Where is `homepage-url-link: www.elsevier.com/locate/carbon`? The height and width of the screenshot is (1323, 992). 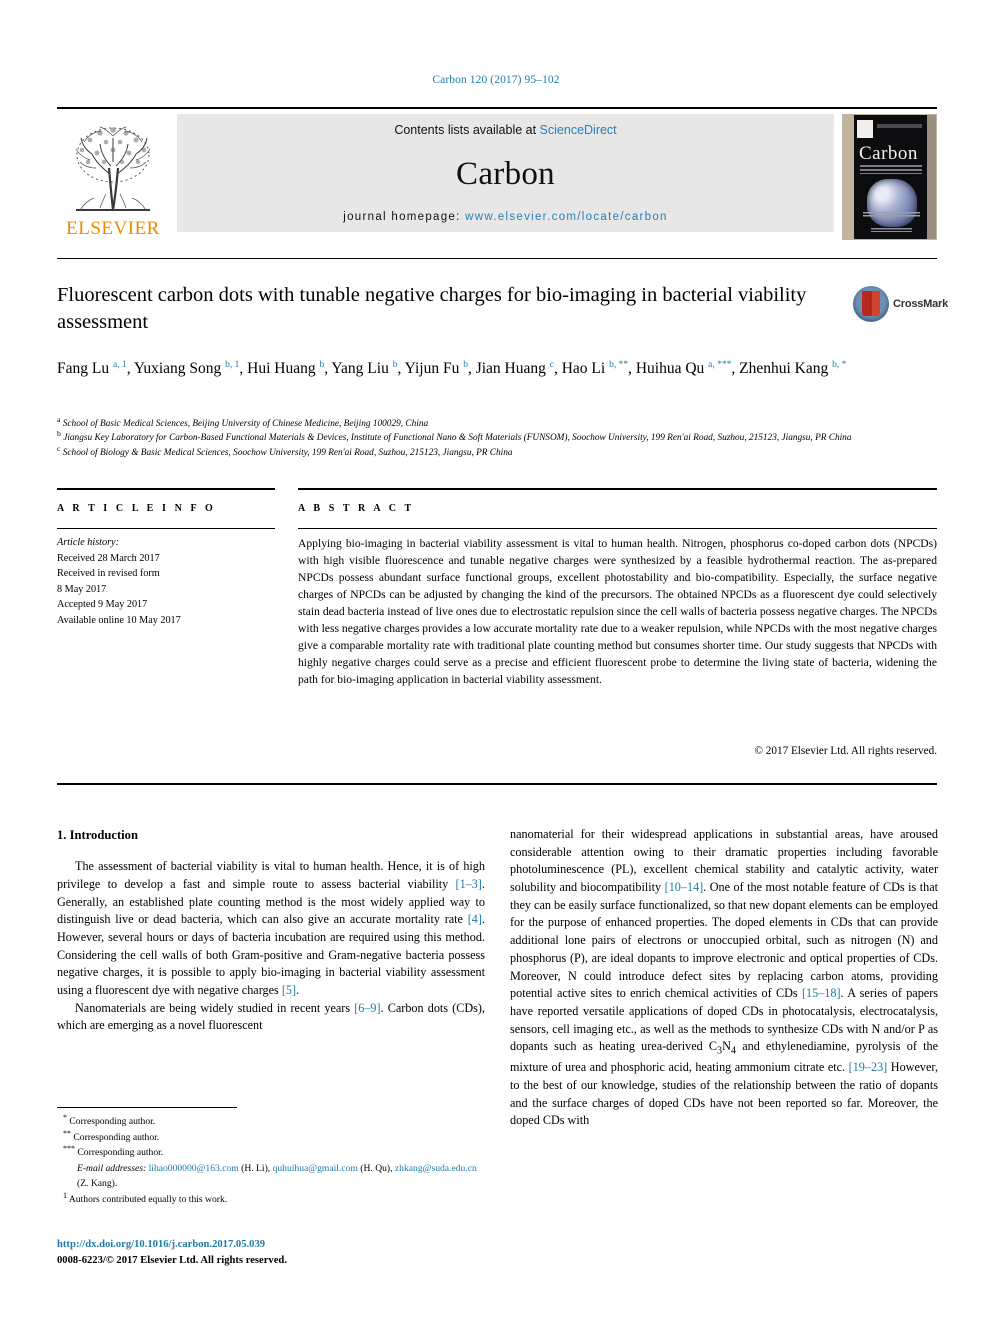
homepage-url-link: www.elsevier.com/locate/carbon is located at coordinates (566, 217).